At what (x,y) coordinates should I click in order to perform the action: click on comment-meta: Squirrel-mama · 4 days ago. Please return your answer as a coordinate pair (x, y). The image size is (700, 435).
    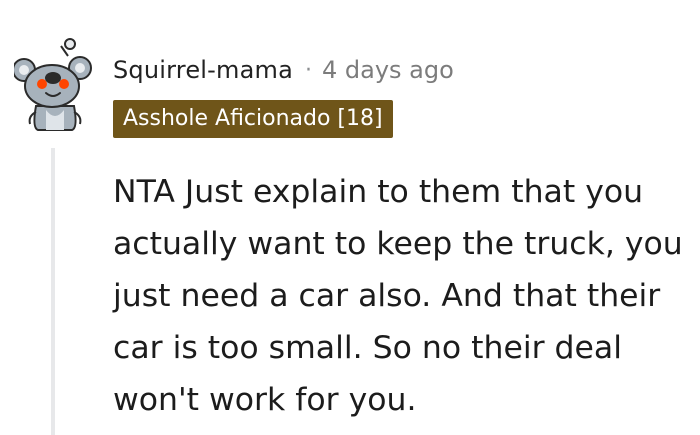
    Looking at the image, I should click on (283, 70).